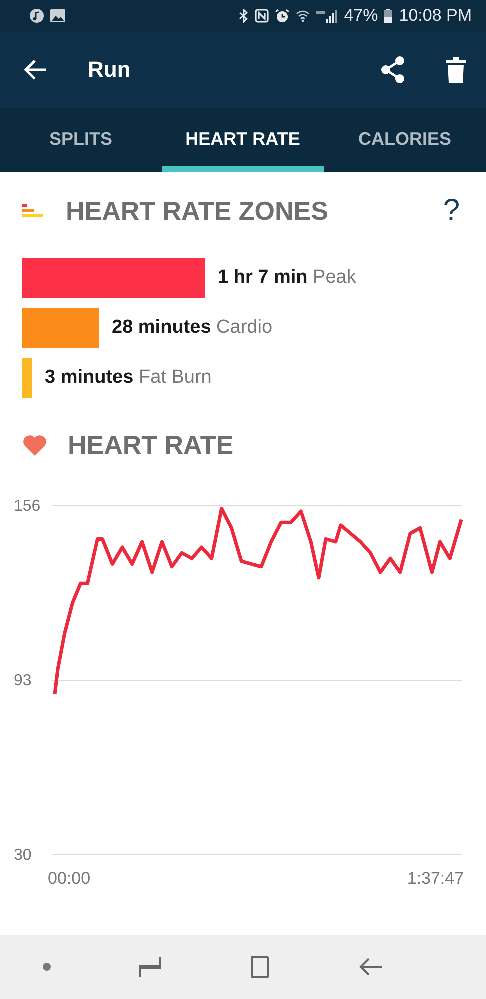  I want to click on section-title: HEART RATE, so click(151, 445).